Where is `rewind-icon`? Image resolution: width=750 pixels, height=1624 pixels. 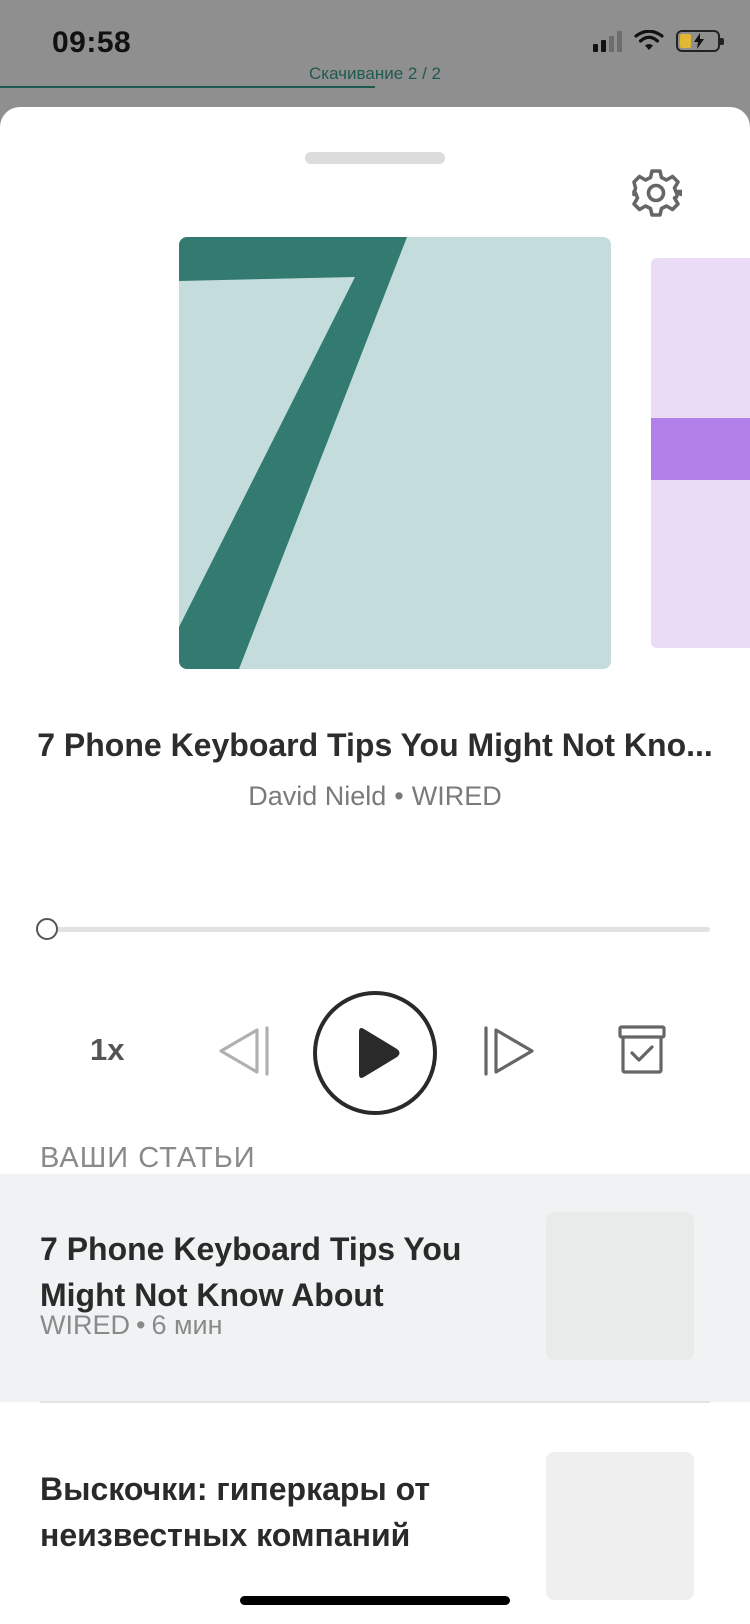 rewind-icon is located at coordinates (244, 1051).